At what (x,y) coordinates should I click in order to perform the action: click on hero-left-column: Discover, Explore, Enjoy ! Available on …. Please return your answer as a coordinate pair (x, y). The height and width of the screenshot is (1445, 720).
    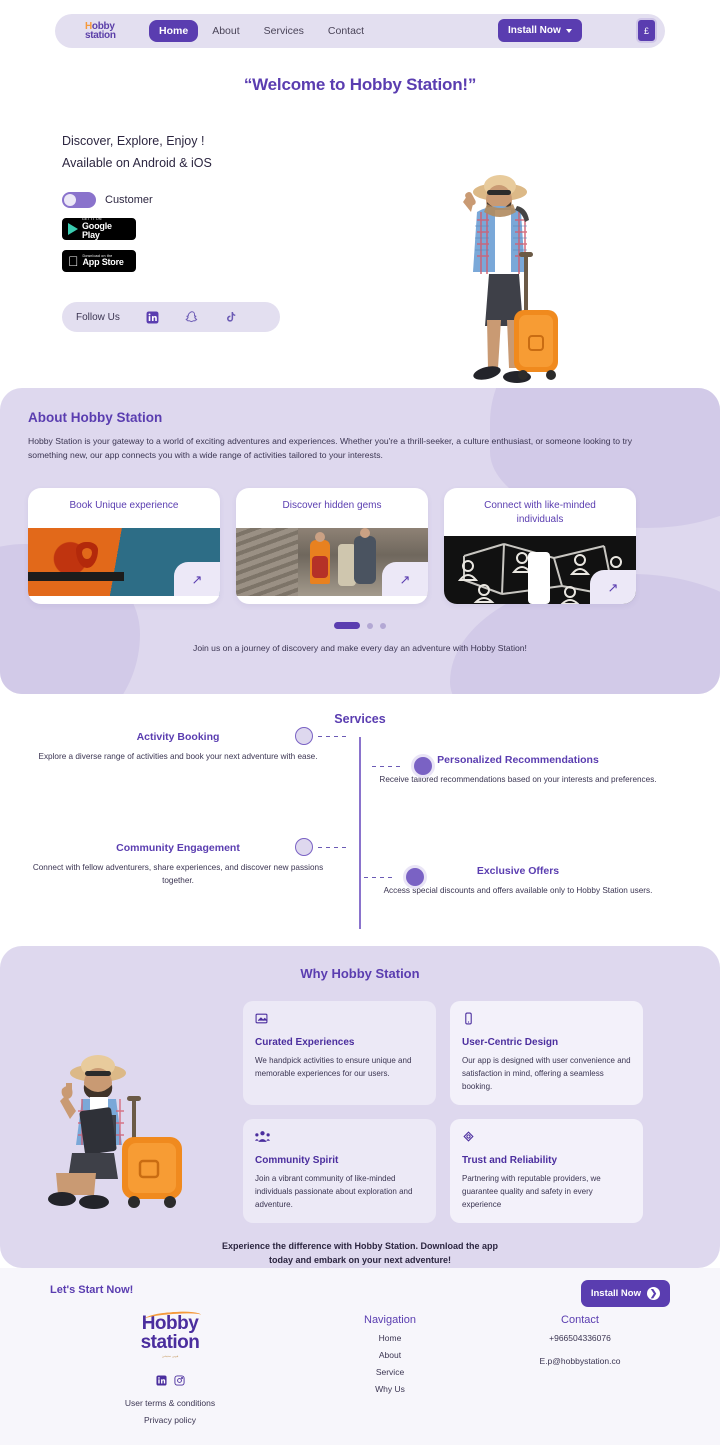
    Looking at the image, I should click on (212, 231).